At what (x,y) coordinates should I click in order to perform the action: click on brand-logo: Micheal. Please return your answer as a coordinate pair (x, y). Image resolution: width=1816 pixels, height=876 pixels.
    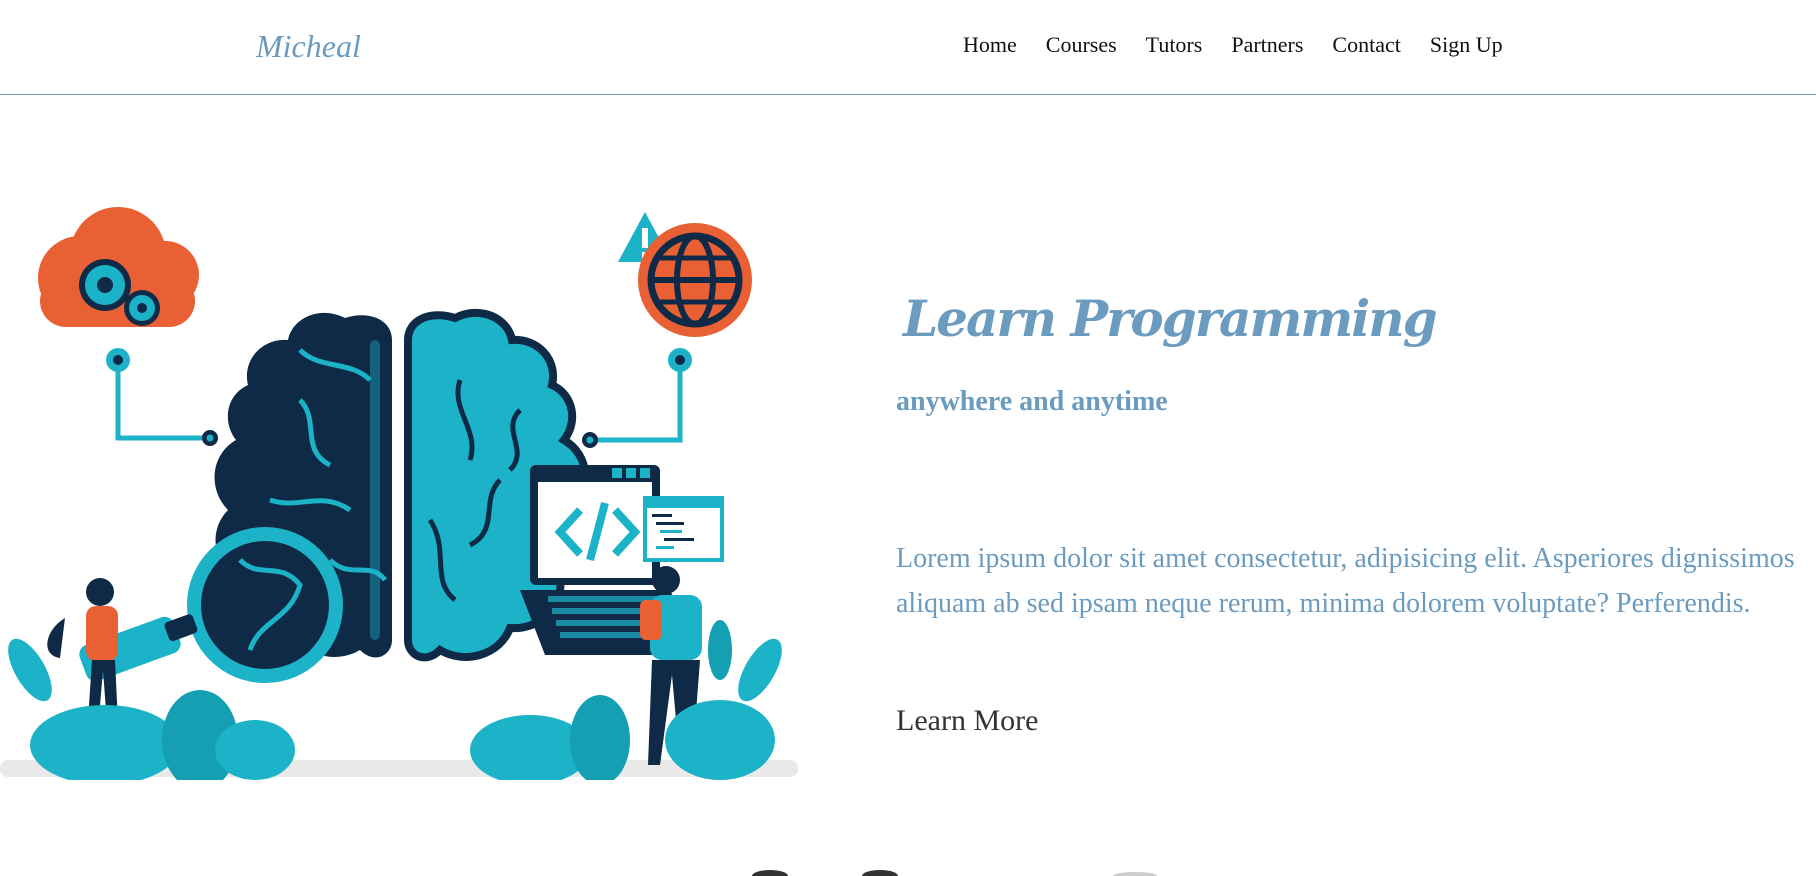
    Looking at the image, I should click on (308, 46).